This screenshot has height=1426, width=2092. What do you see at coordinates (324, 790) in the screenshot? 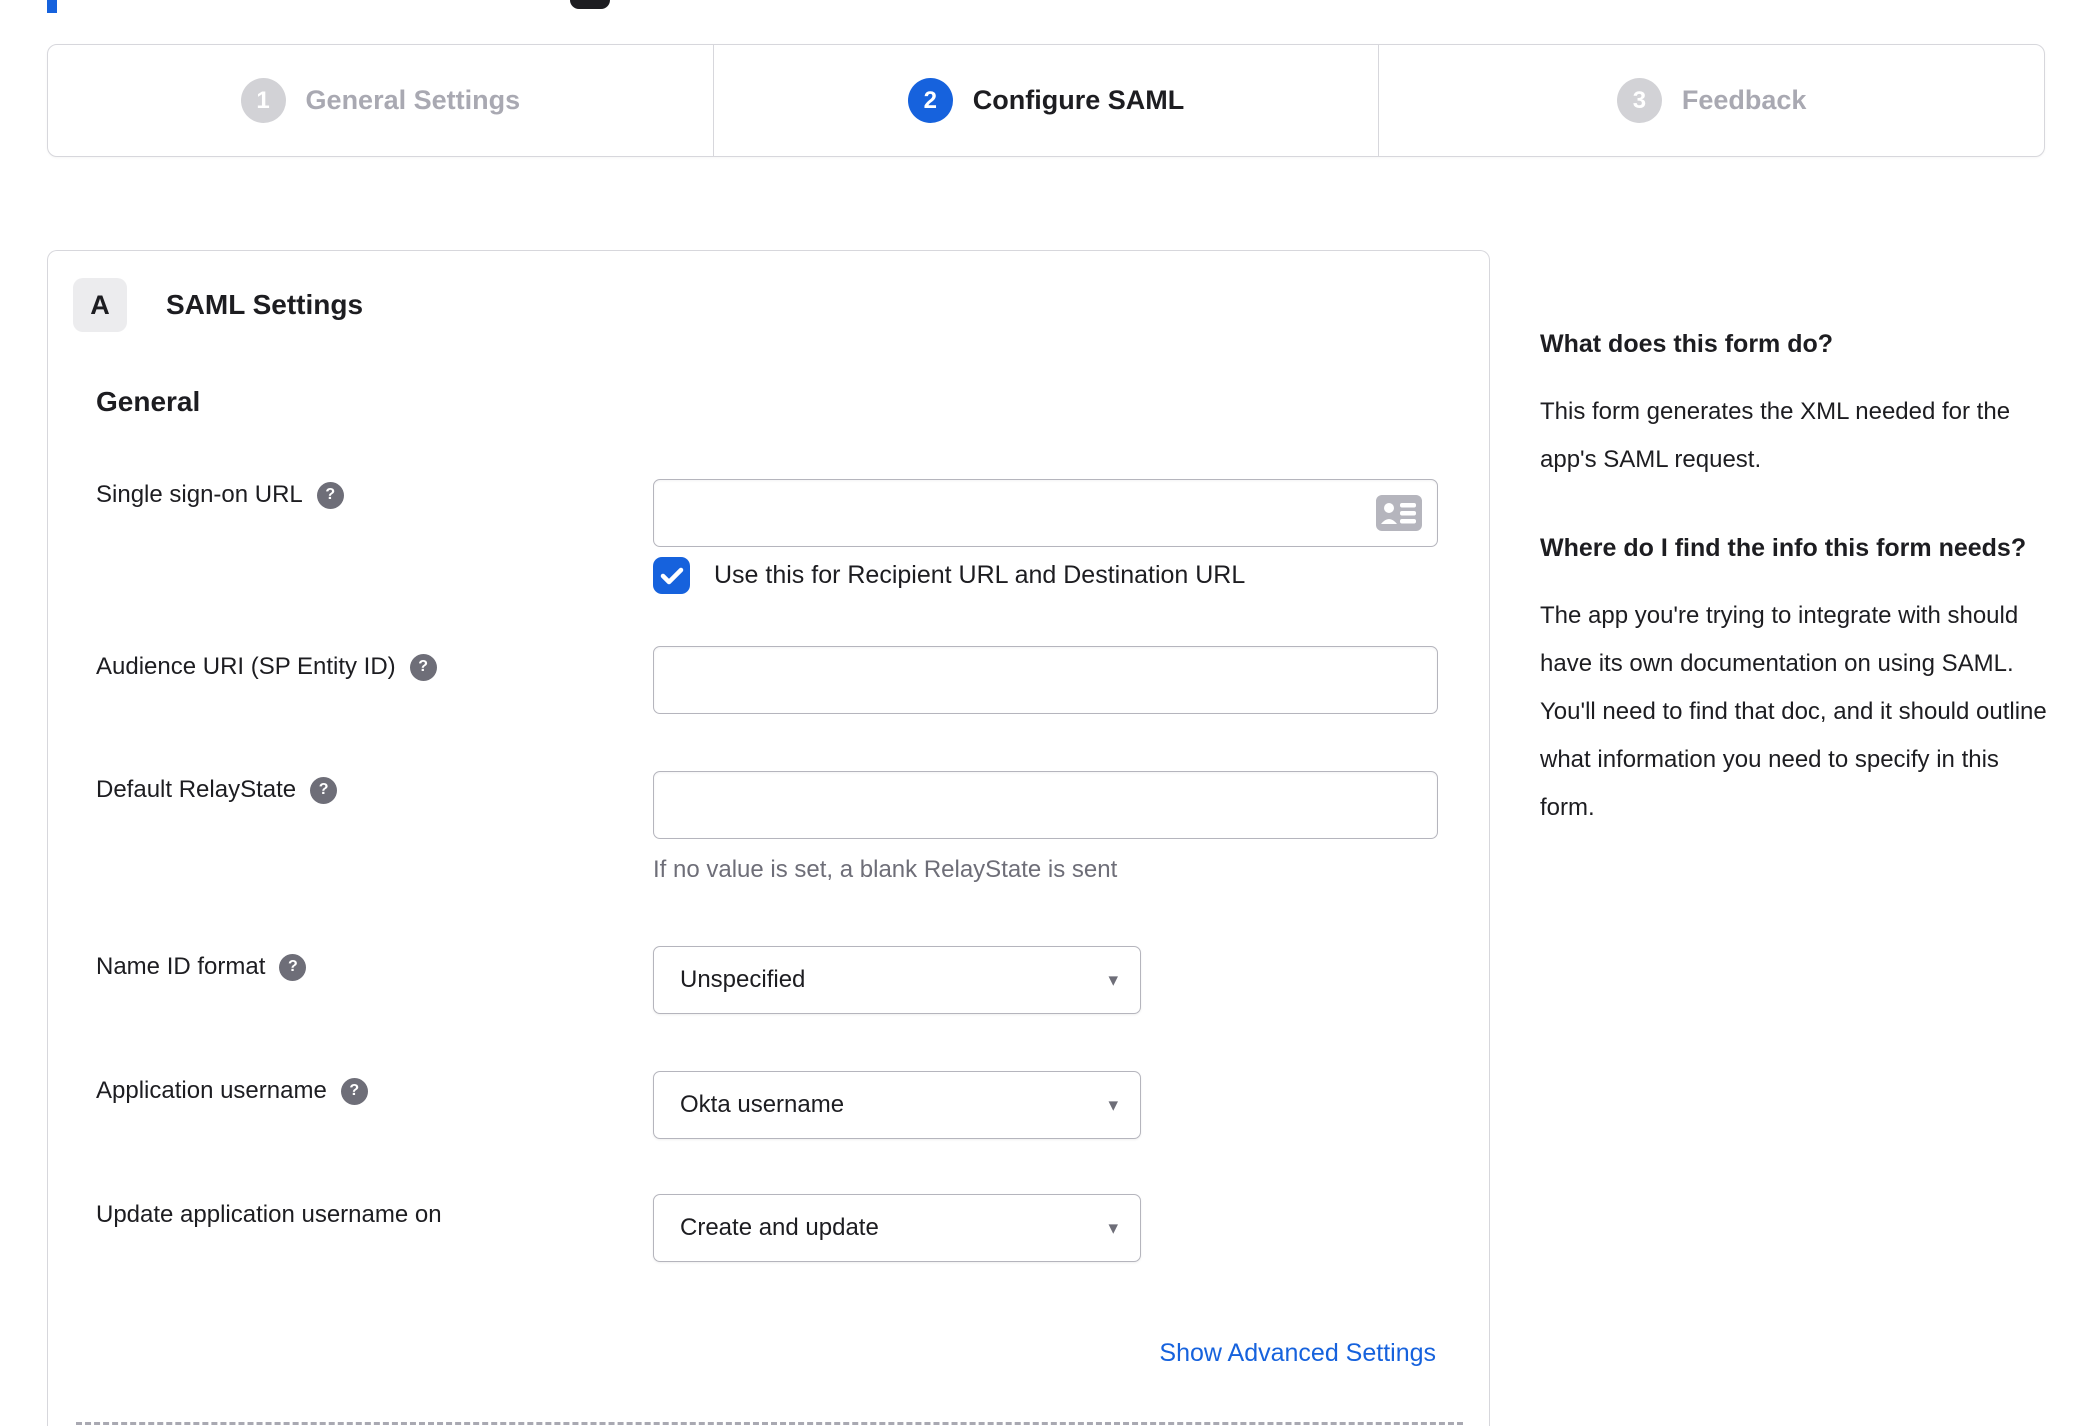
I see `relay-state-help-icon: ?` at bounding box center [324, 790].